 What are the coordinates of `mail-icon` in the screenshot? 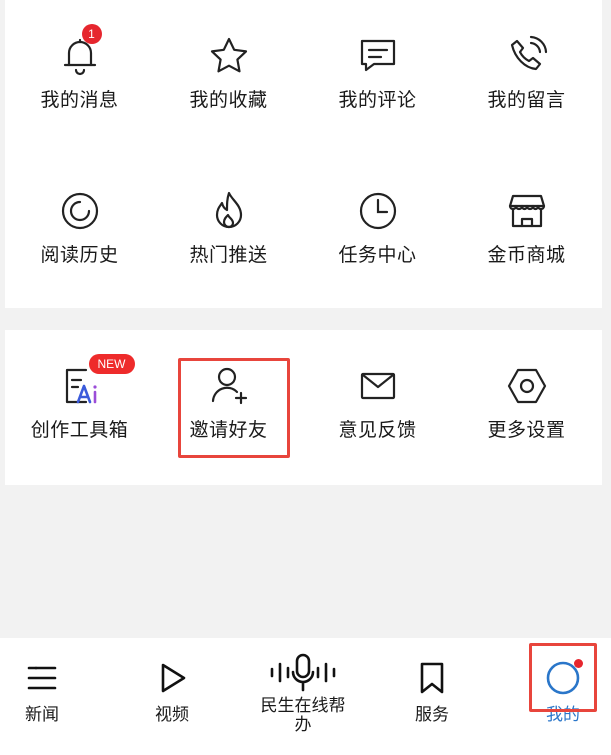 It's located at (378, 386).